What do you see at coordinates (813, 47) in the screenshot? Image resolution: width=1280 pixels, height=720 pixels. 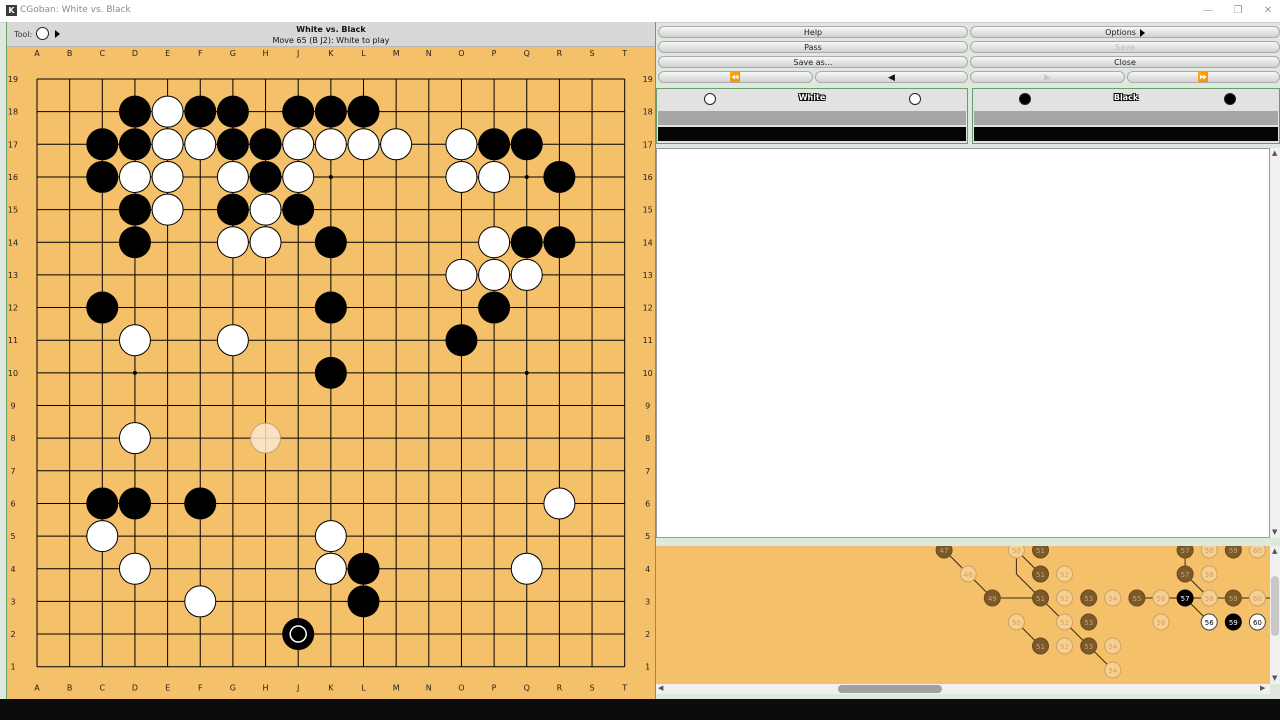 I see `pass-button: Pass` at bounding box center [813, 47].